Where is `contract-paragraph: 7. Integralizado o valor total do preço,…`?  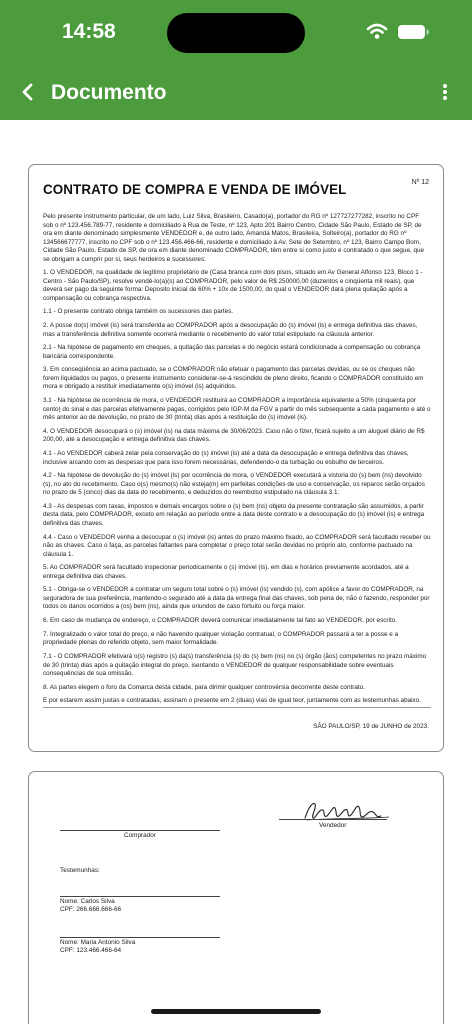 contract-paragraph: 7. Integralizado o valor total do preço,… is located at coordinates (221, 638).